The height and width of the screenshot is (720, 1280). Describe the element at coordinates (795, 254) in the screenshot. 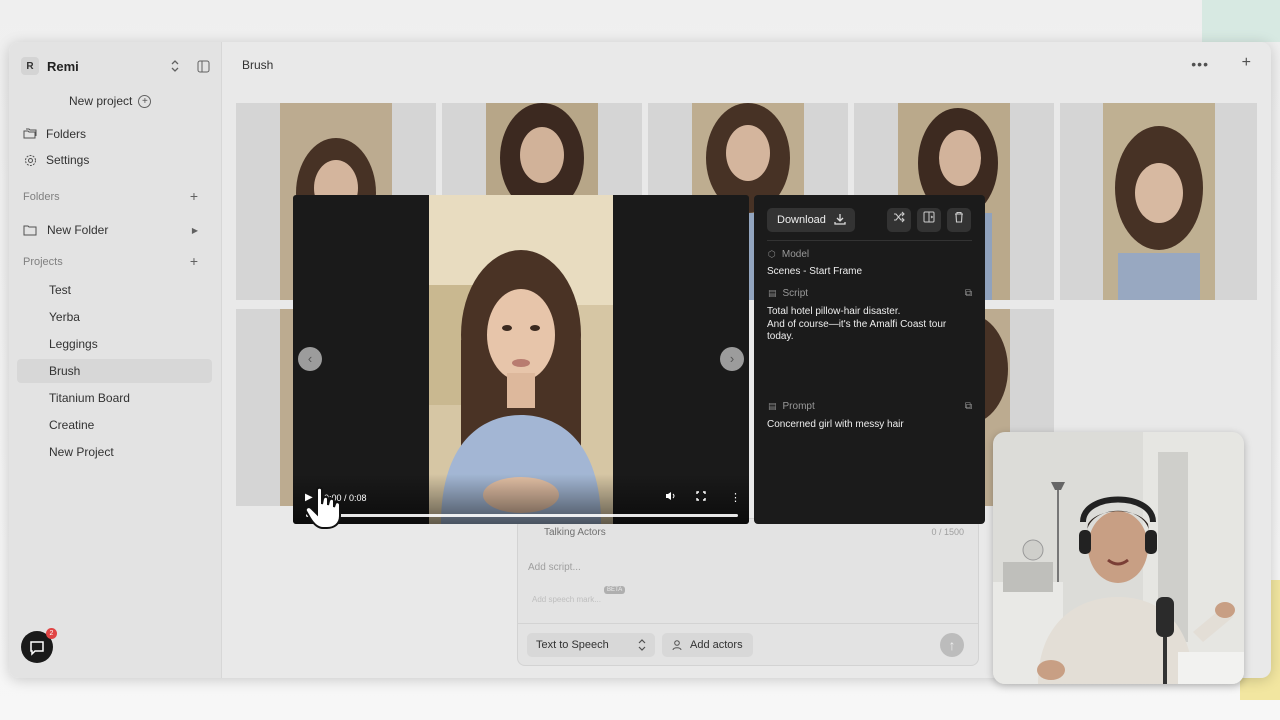

I see `model-label: Model` at that location.